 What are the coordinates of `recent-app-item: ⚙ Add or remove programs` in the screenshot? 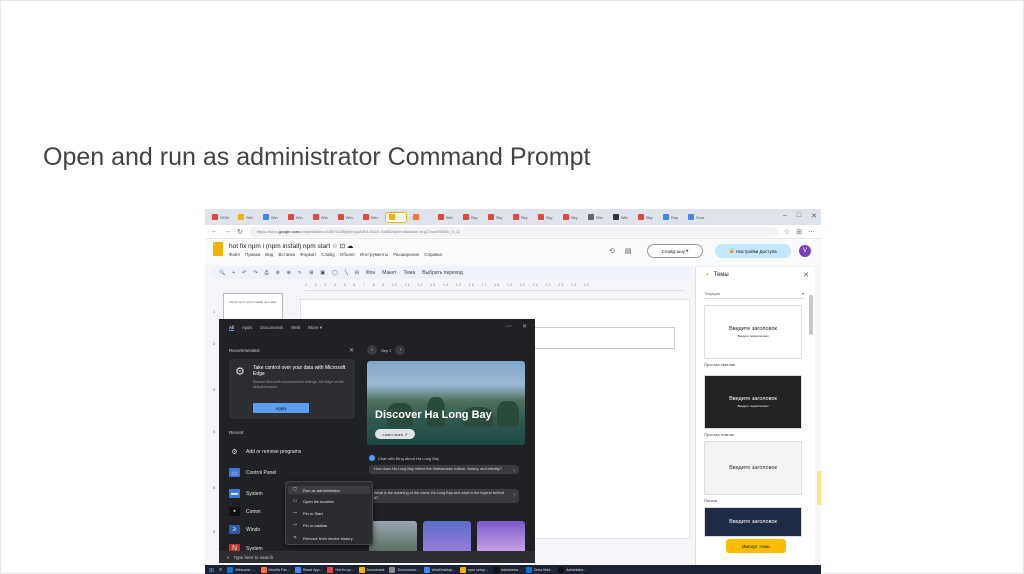 It's located at (265, 451).